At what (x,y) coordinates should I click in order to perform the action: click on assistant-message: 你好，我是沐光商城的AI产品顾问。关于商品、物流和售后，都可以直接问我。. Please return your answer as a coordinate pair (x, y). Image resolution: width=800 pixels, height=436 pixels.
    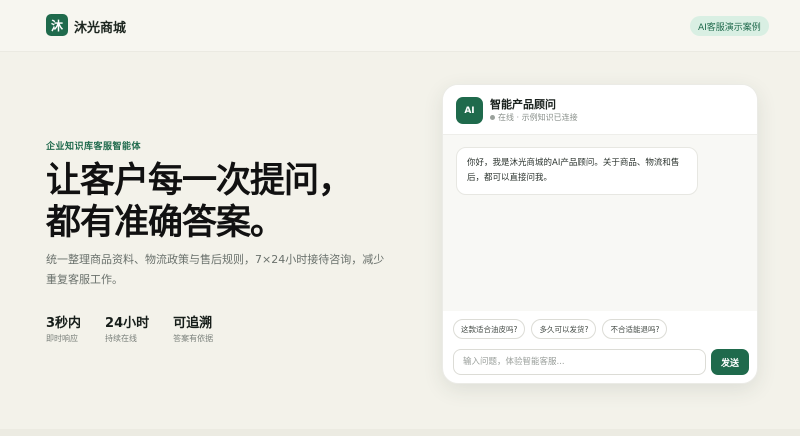
    Looking at the image, I should click on (577, 171).